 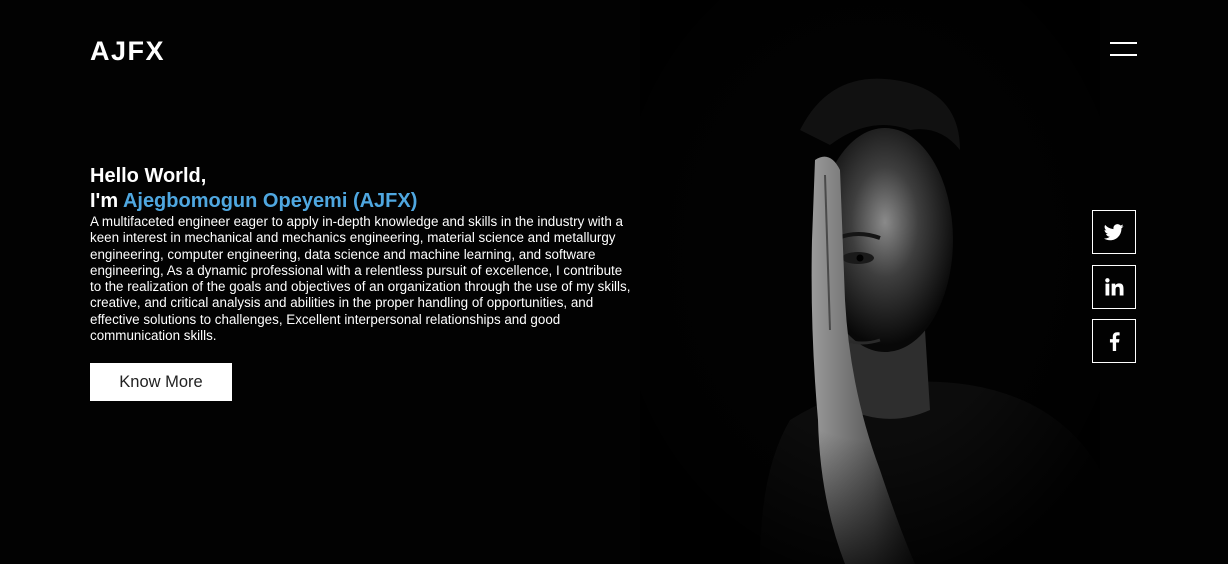 I want to click on name-heading: I'm Ajegbomogun Opeyemi (AJFX), so click(x=362, y=201).